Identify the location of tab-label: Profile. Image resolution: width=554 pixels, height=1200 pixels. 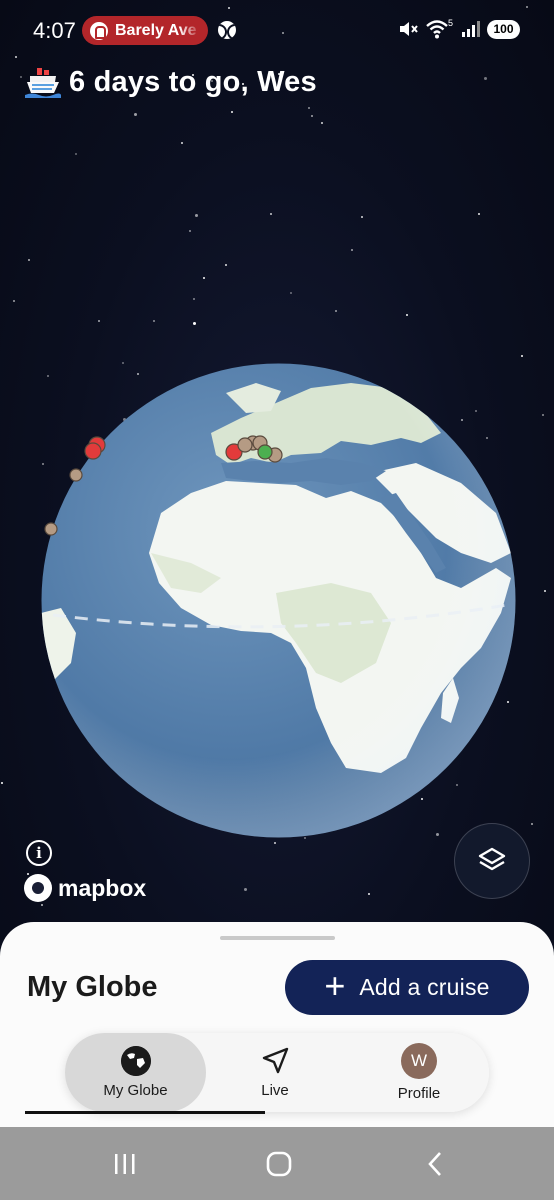
(419, 1093).